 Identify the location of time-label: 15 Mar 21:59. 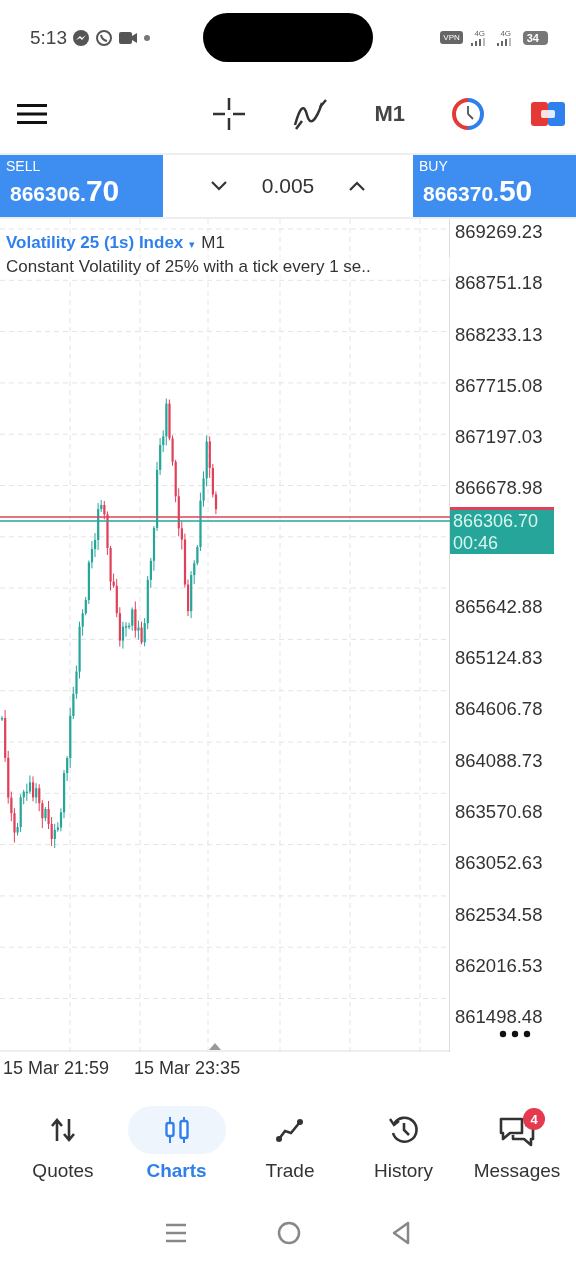
(56, 1068).